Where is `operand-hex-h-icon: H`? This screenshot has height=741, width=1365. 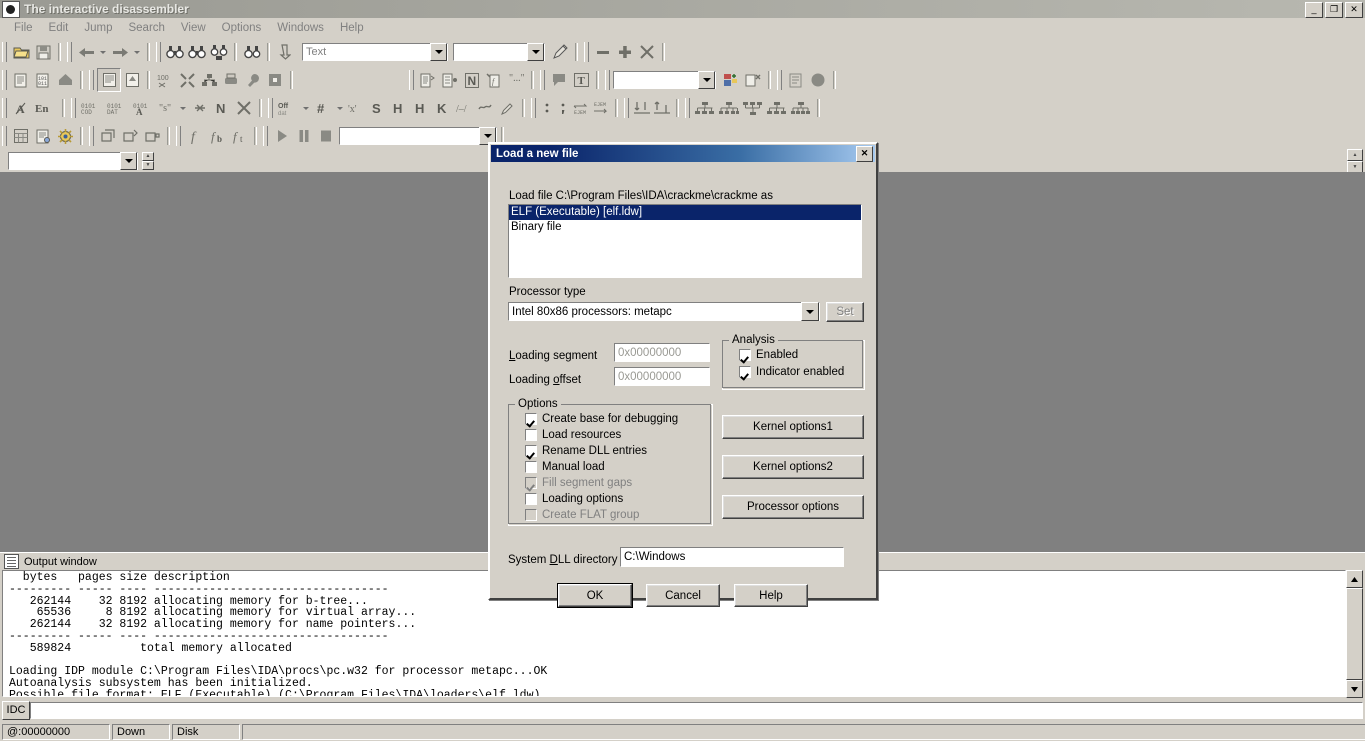 operand-hex-h-icon: H is located at coordinates (399, 108).